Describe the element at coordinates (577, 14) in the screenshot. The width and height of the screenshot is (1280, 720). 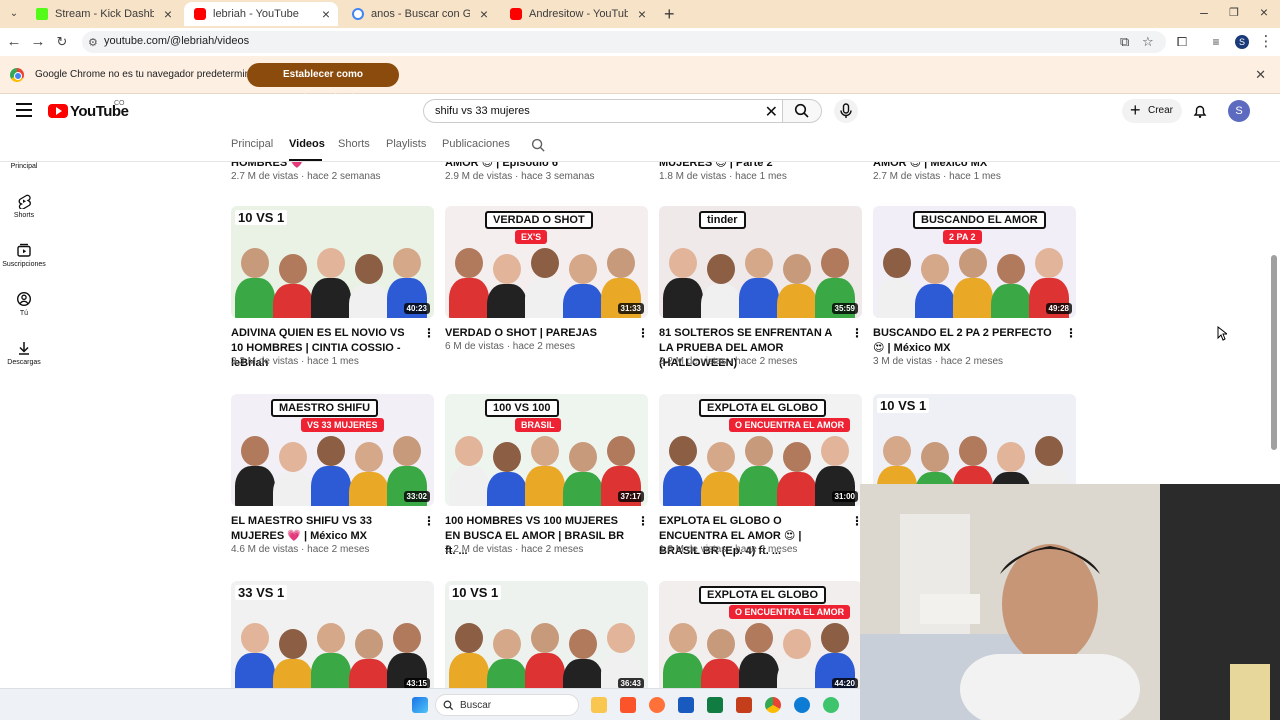
I see `browser-tab-andresitow: Andresitow - YouTube ×` at that location.